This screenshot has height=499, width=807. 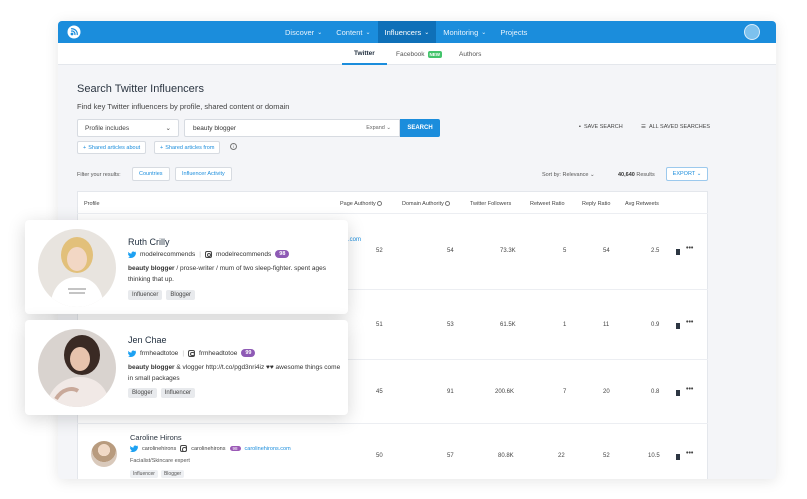 I want to click on search-mode-select: Profile includes ⌄, so click(x=128, y=128).